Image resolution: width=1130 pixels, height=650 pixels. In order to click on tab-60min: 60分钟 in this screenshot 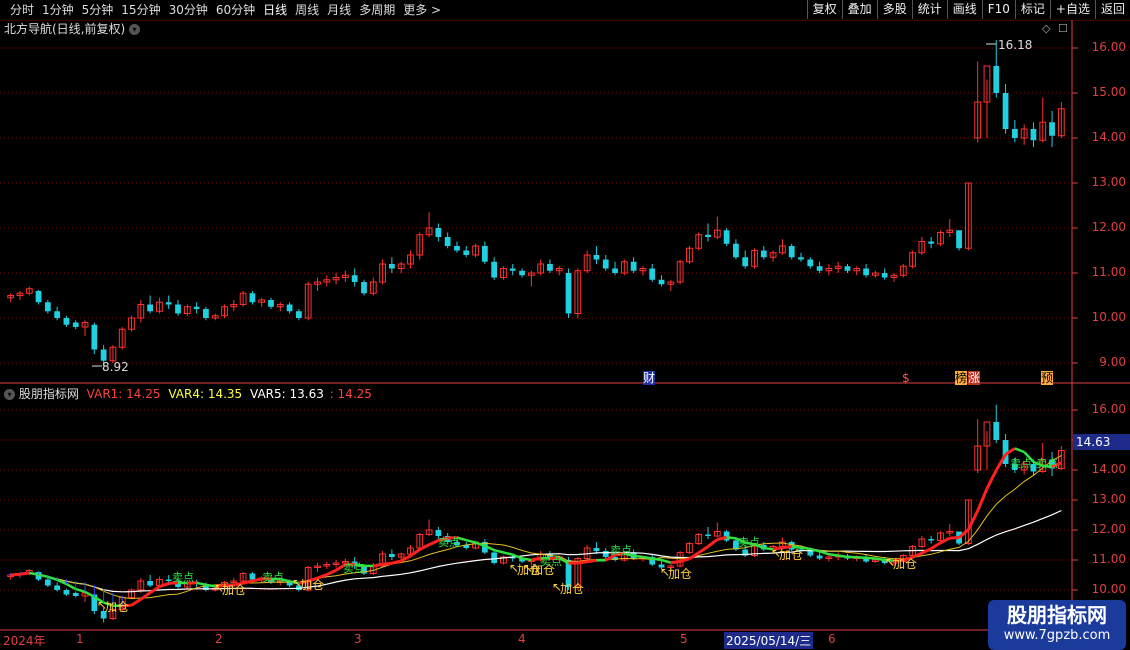, I will do `click(235, 10)`.